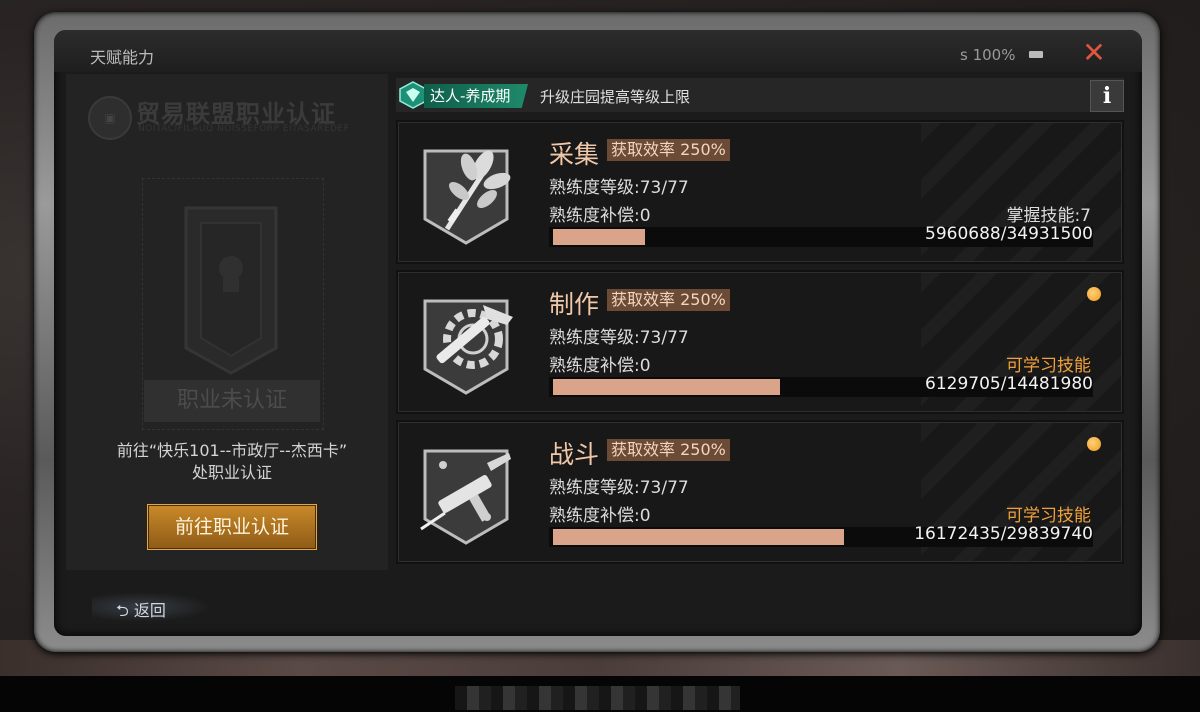 Image resolution: width=1200 pixels, height=712 pixels. I want to click on goto-certification-button: 前往职业认证, so click(232, 527).